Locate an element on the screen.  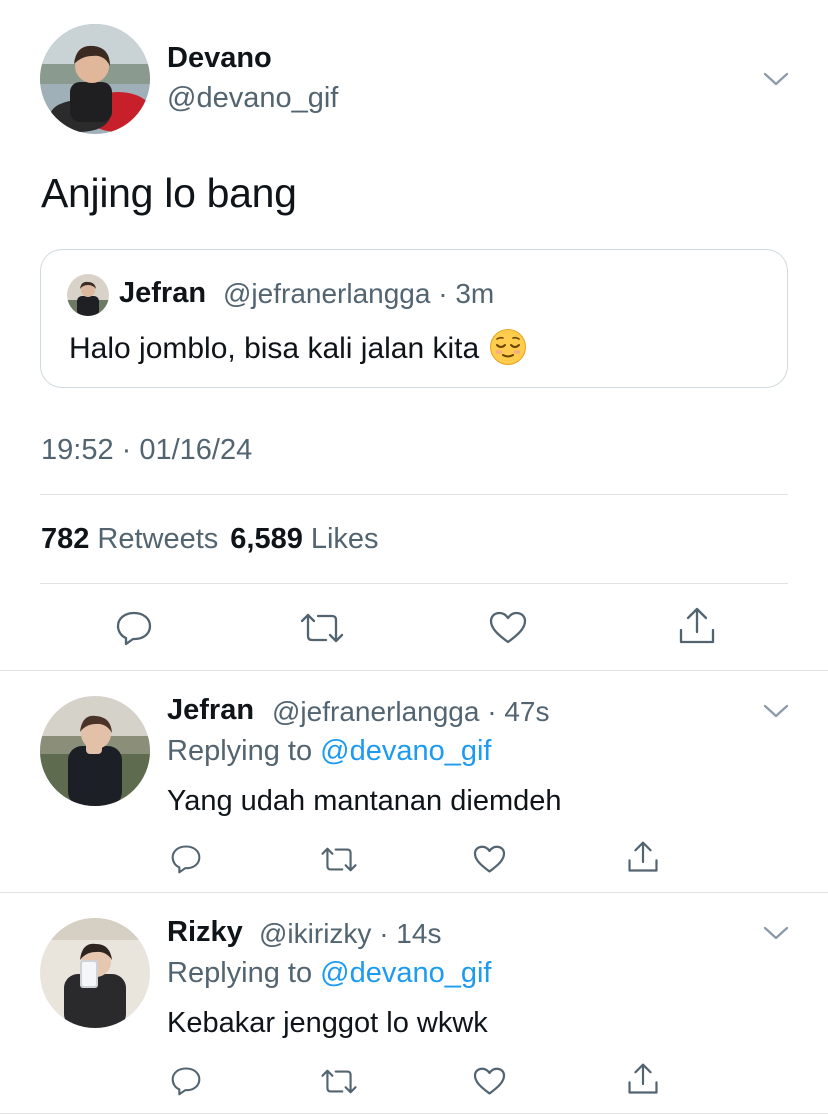
quote-handle-time: @jefranerlangga · 3m is located at coordinates (359, 293).